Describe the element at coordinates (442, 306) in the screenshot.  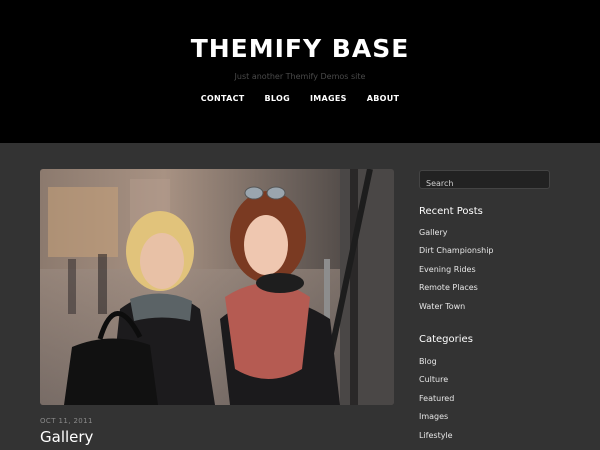
I see `recent-post-link: Water Town` at that location.